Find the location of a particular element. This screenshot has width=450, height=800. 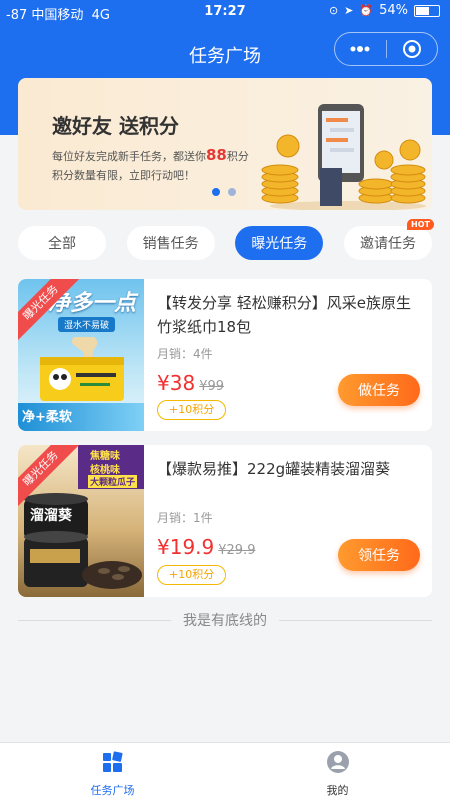

end-of-list-divider: 我是有底线的 is located at coordinates (225, 620).